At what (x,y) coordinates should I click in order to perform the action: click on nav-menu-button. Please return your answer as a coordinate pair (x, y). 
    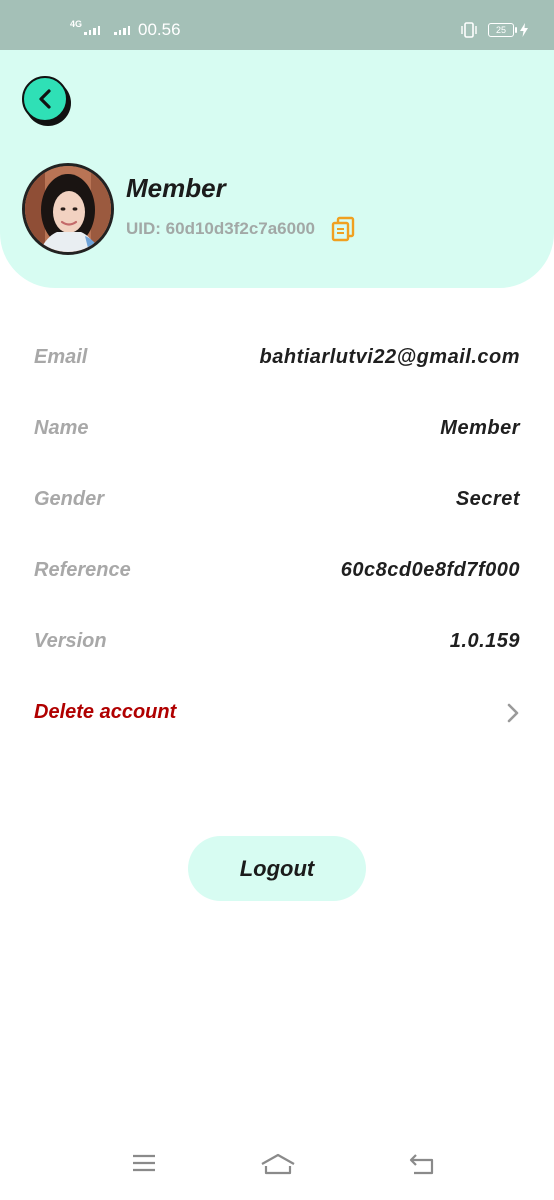
    Looking at the image, I should click on (144, 1165).